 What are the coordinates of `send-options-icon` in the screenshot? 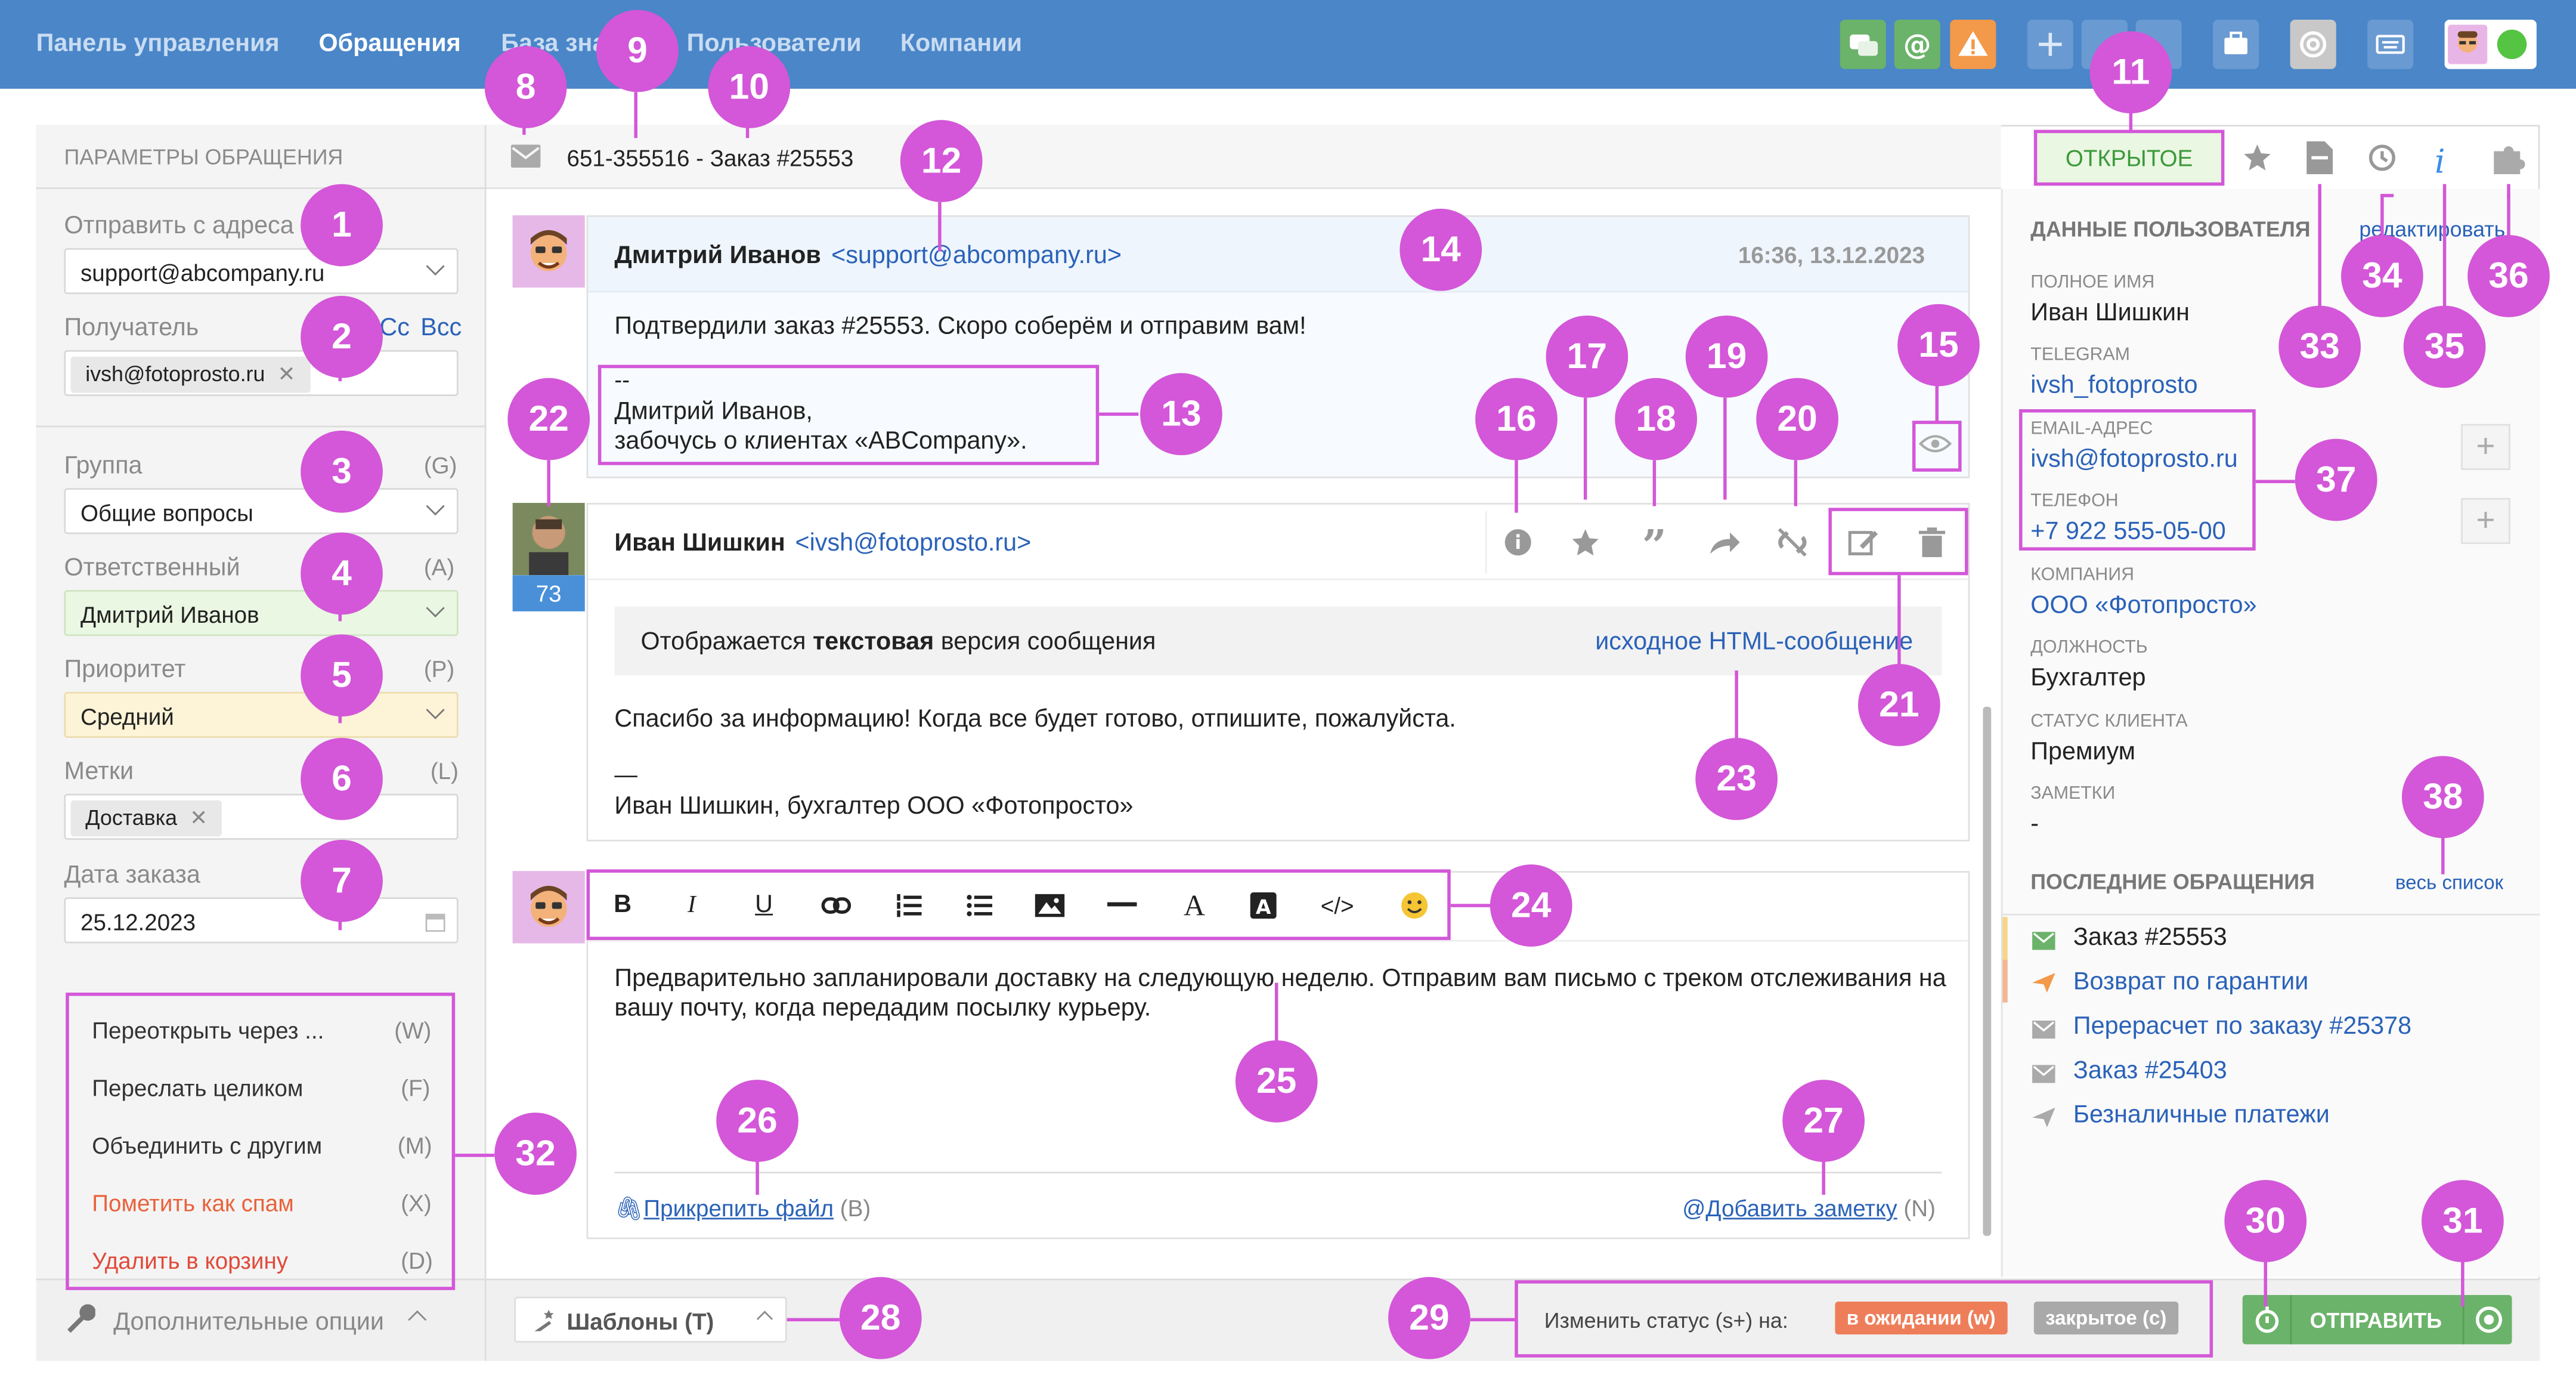 It's located at (2487, 1320).